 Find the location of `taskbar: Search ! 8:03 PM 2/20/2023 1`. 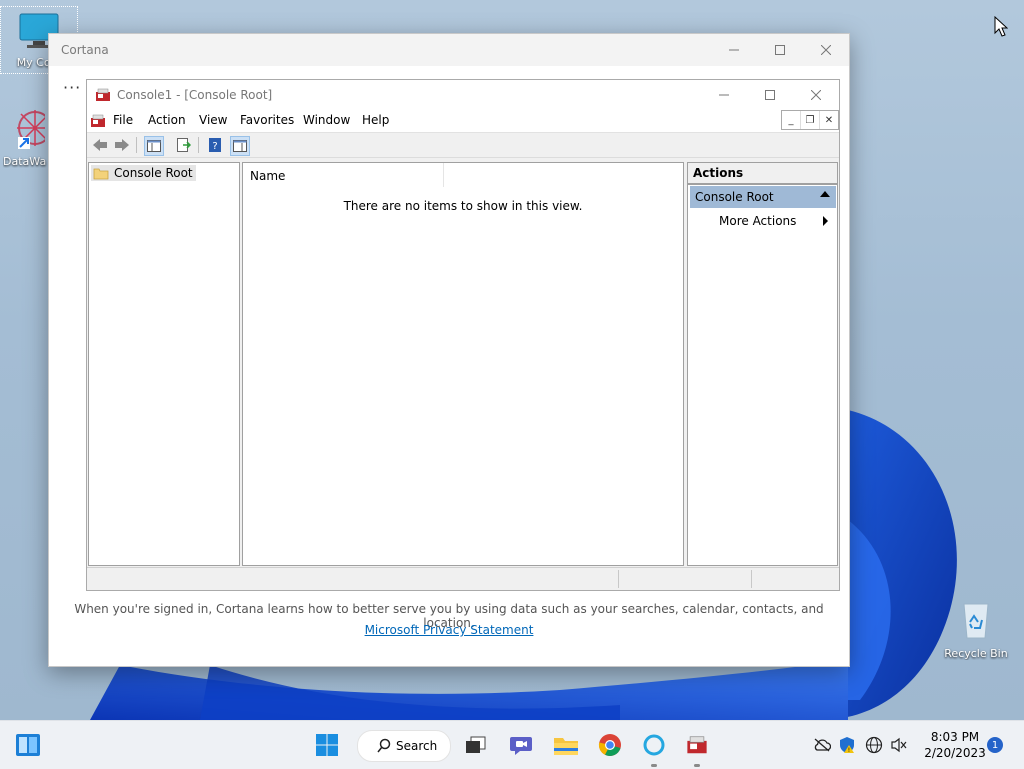

taskbar: Search ! 8:03 PM 2/20/2023 1 is located at coordinates (512, 744).